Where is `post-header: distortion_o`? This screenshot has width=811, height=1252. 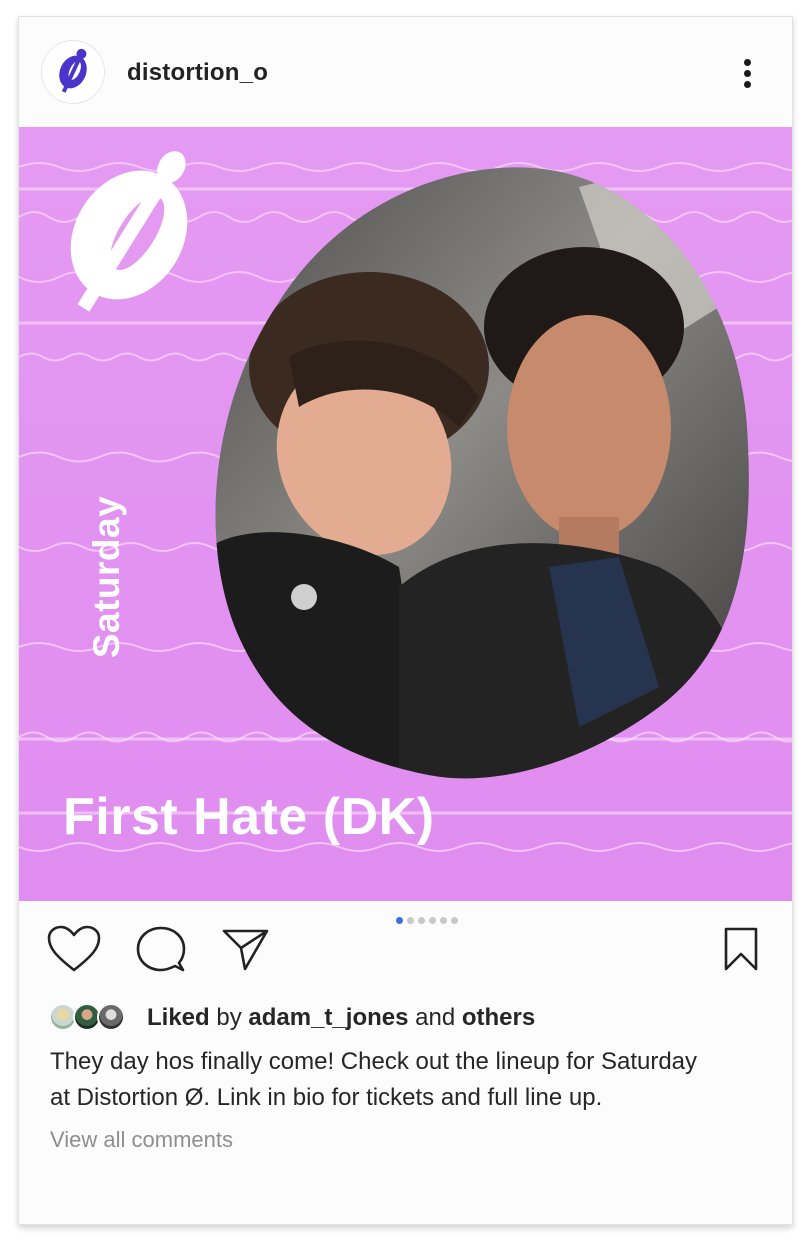
post-header: distortion_o is located at coordinates (405, 72).